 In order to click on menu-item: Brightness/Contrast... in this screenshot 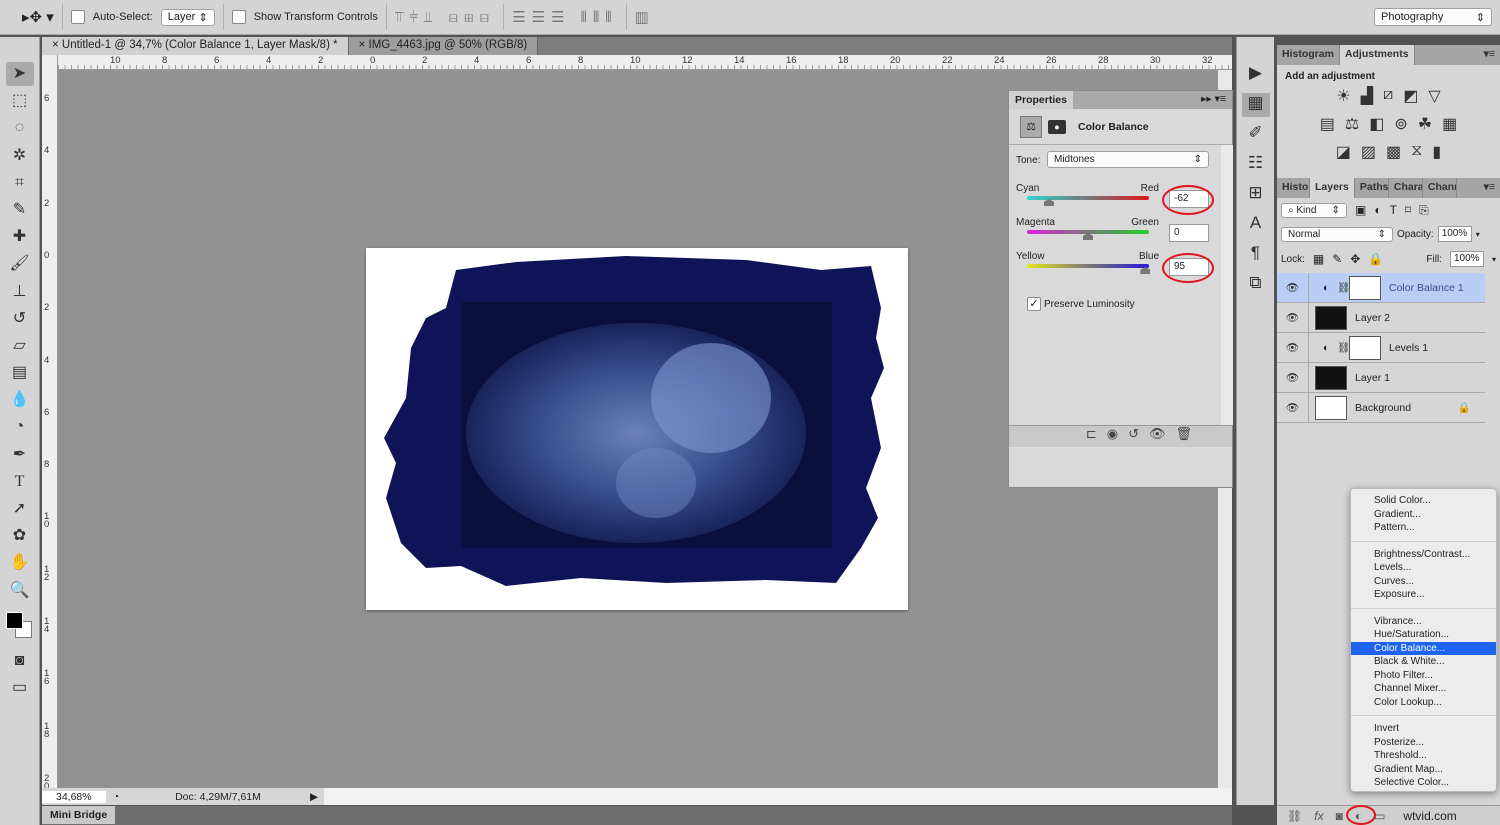, I will do `click(1423, 555)`.